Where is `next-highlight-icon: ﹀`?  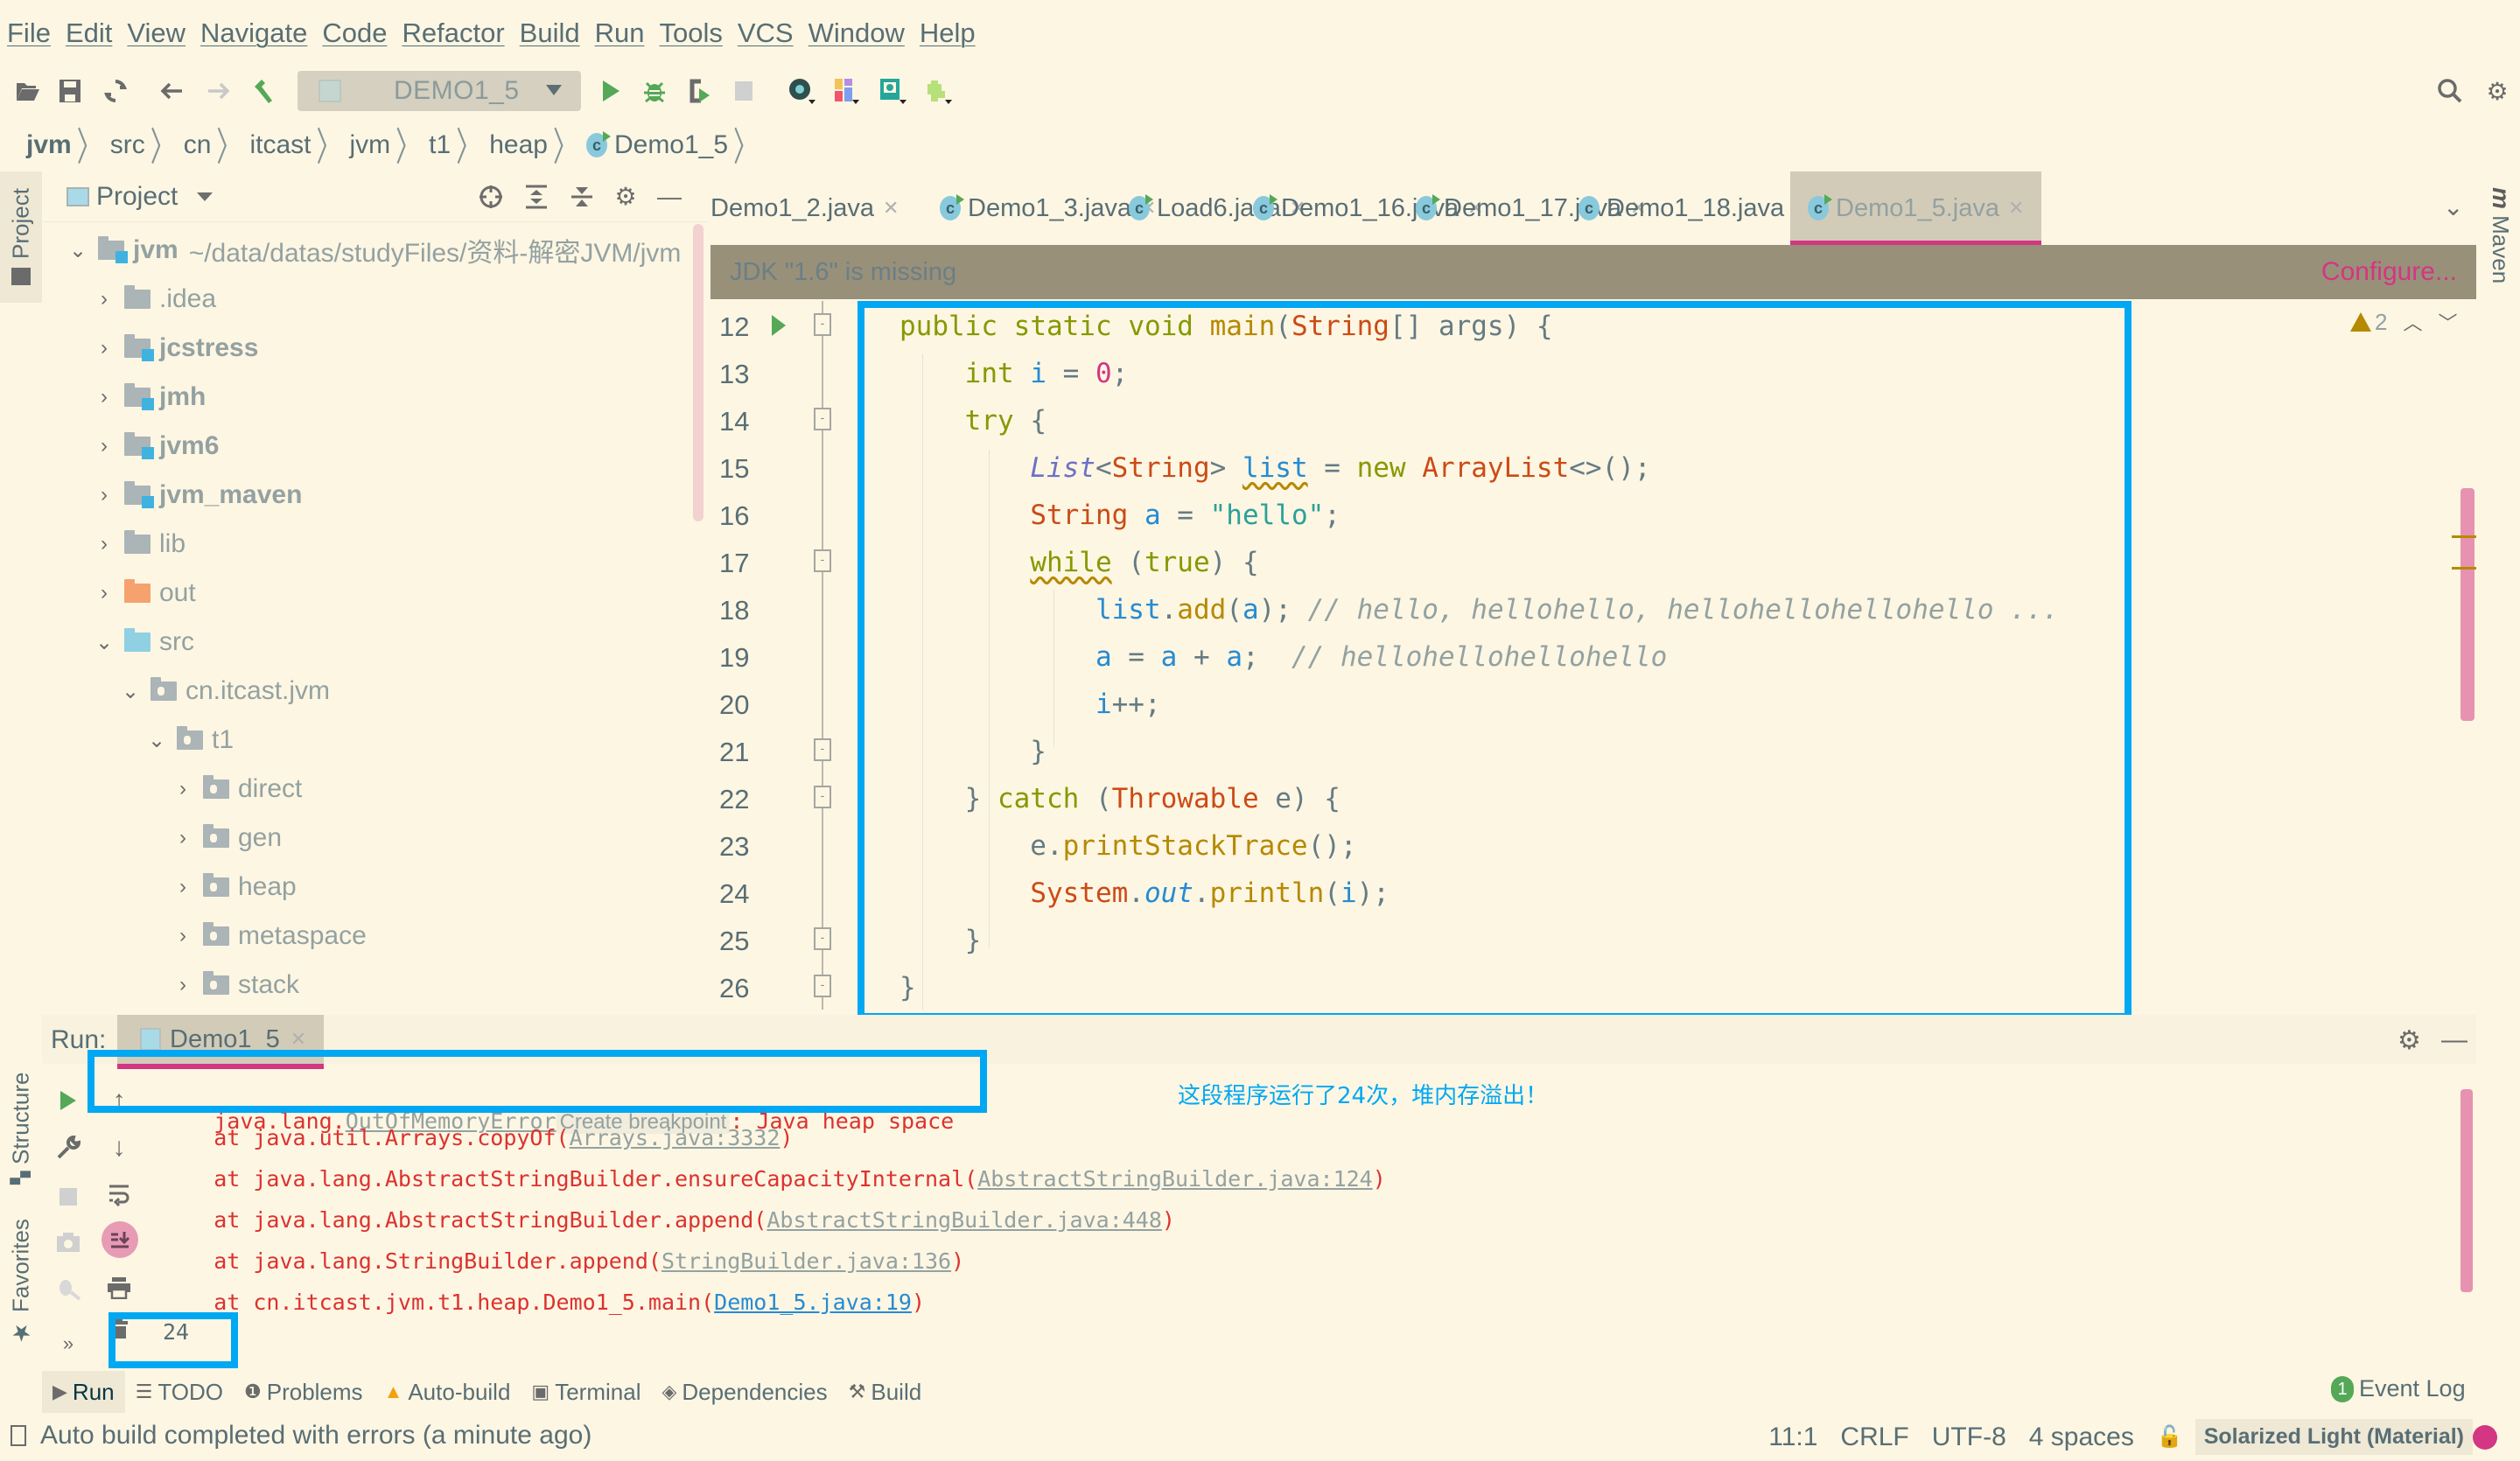 next-highlight-icon: ﹀ is located at coordinates (2447, 322).